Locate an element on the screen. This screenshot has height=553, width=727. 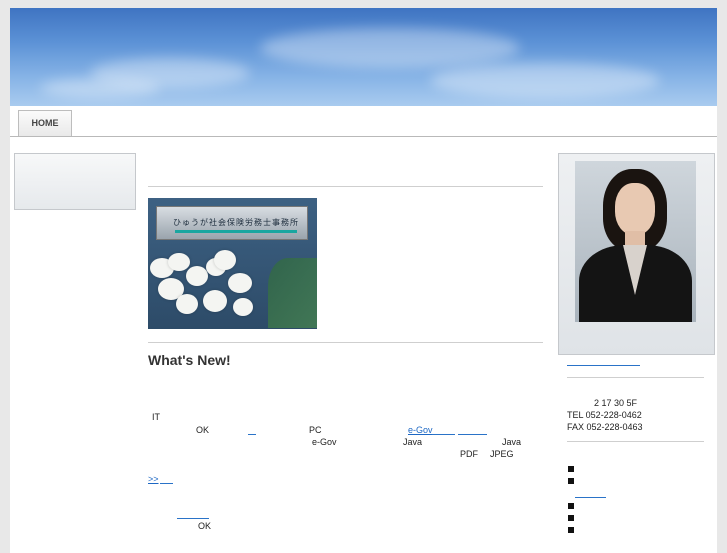
more-link-underline is located at coordinates (166, 483).